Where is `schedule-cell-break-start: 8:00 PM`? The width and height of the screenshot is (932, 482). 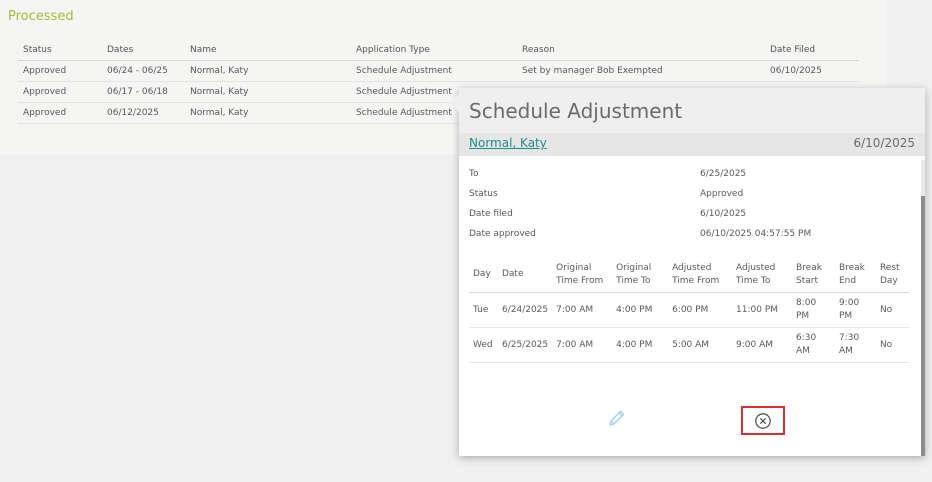
schedule-cell-break-start: 8:00 PM is located at coordinates (813, 310).